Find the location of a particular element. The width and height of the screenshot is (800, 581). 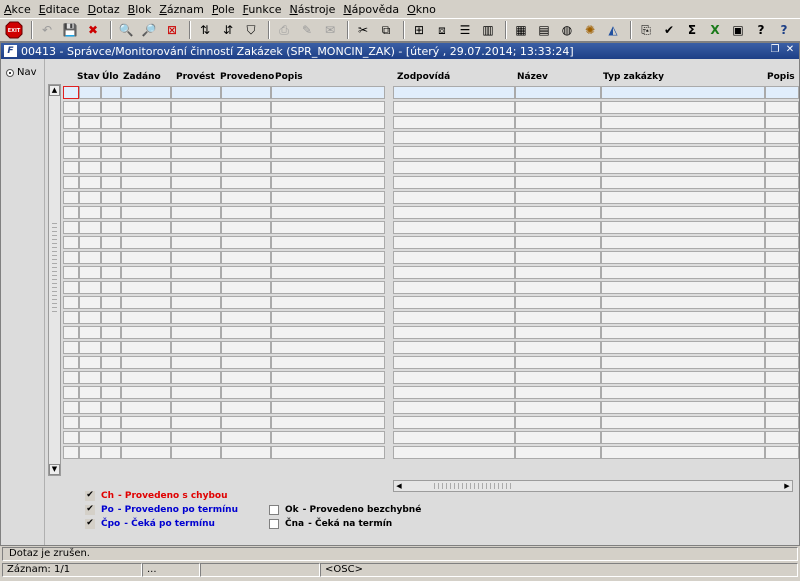

menu-item: Okno is located at coordinates (421, 9).